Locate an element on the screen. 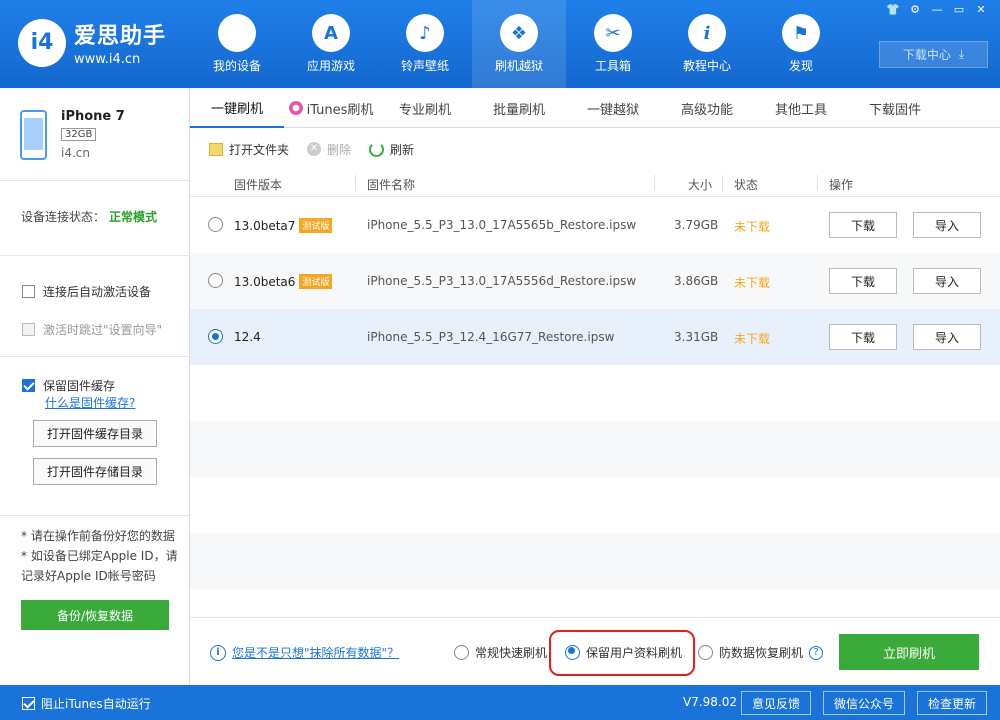  apple-icon is located at coordinates (237, 33).